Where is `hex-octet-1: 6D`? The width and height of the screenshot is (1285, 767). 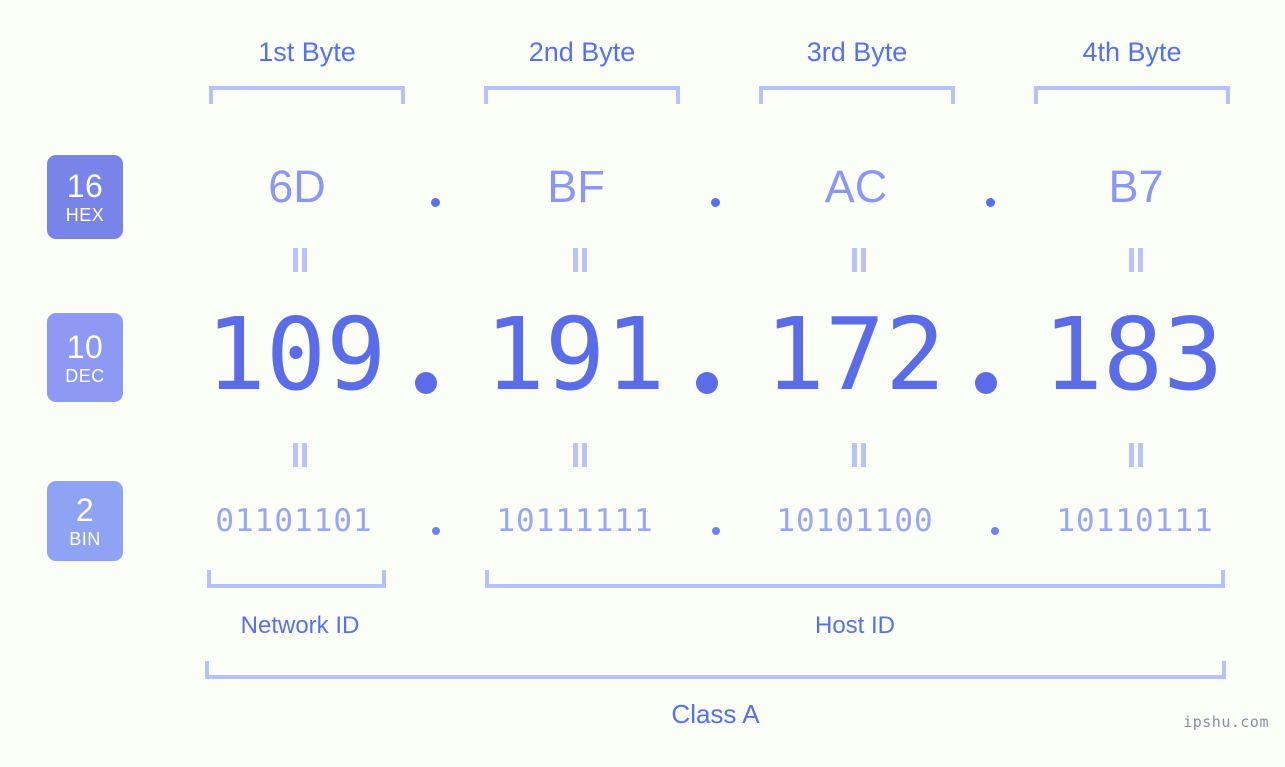
hex-octet-1: 6D is located at coordinates (297, 186).